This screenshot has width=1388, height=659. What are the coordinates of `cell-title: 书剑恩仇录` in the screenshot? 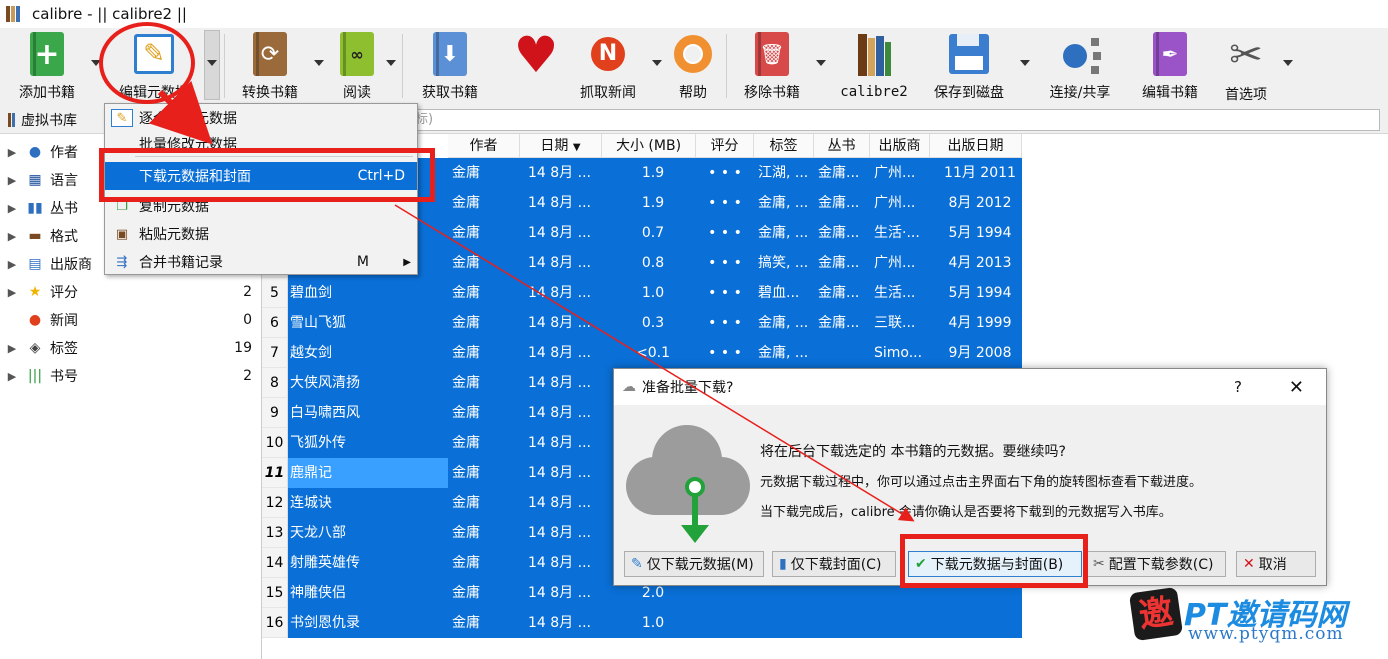 It's located at (325, 623).